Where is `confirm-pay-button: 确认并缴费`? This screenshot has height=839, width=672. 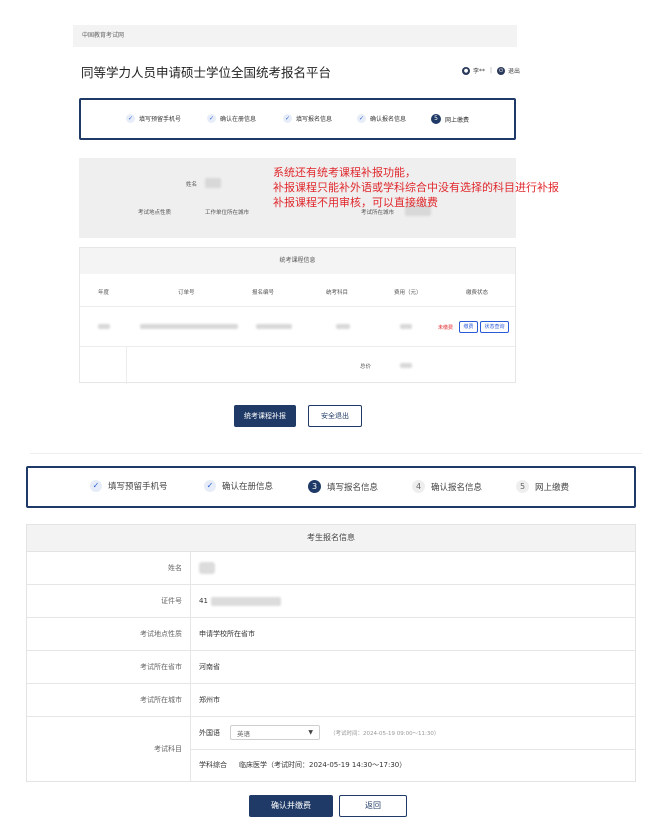
confirm-pay-button: 确认并缴费 is located at coordinates (291, 806).